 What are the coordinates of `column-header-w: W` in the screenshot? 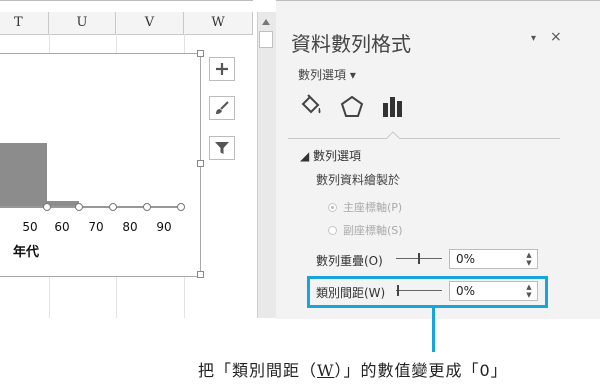 It's located at (218, 23).